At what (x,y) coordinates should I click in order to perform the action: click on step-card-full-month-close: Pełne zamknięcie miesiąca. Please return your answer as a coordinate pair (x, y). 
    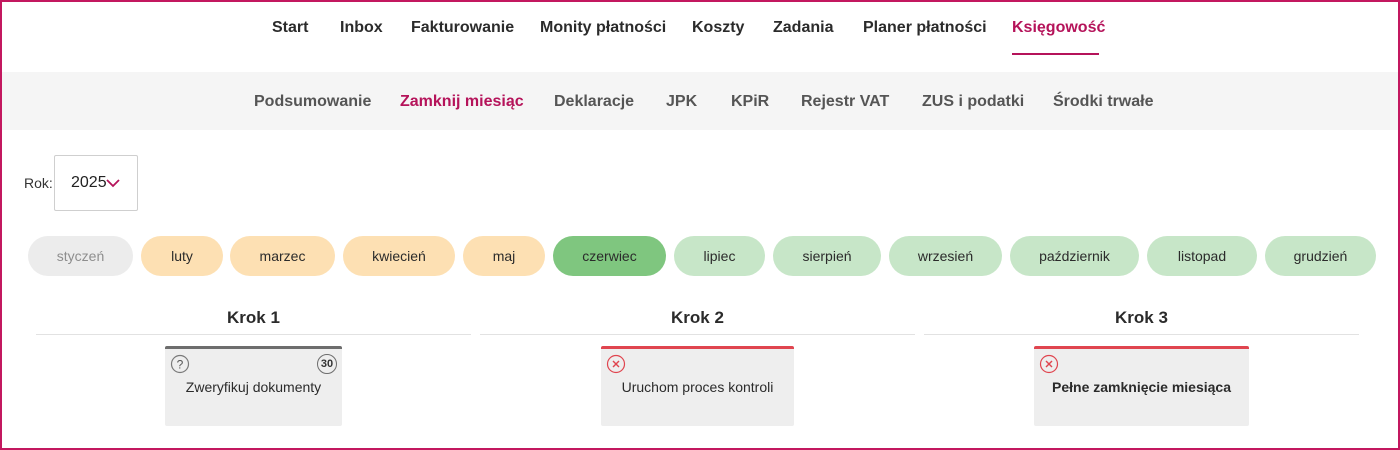
    Looking at the image, I should click on (1141, 386).